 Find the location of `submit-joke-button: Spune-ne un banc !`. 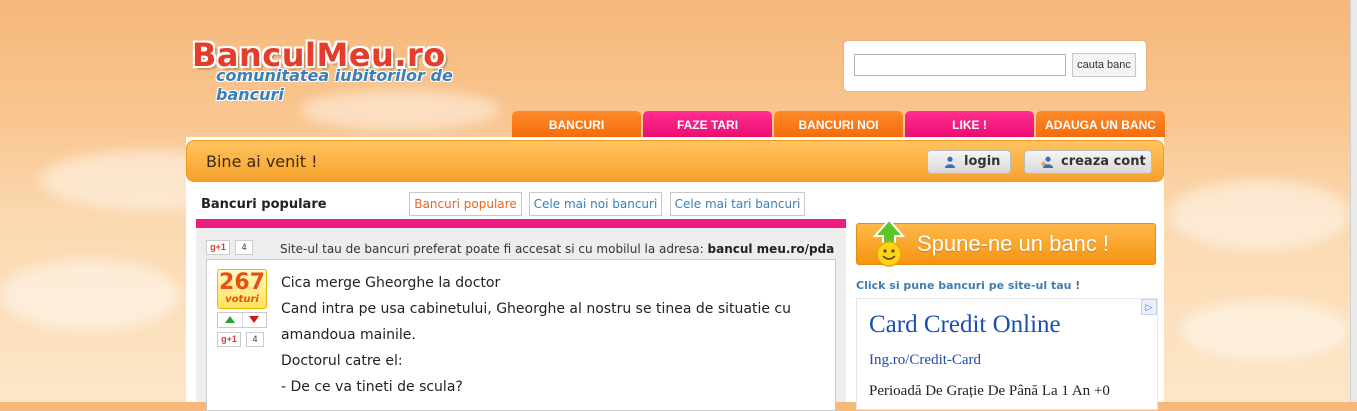

submit-joke-button: Spune-ne un banc ! is located at coordinates (1006, 242).